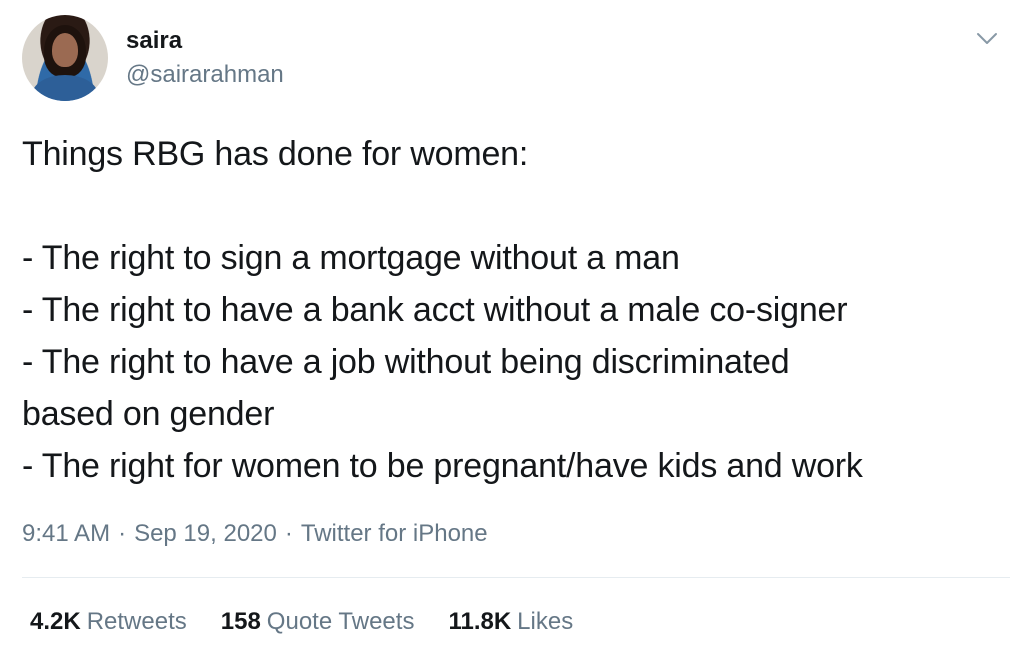  Describe the element at coordinates (65, 50) in the screenshot. I see `avatar-face` at that location.